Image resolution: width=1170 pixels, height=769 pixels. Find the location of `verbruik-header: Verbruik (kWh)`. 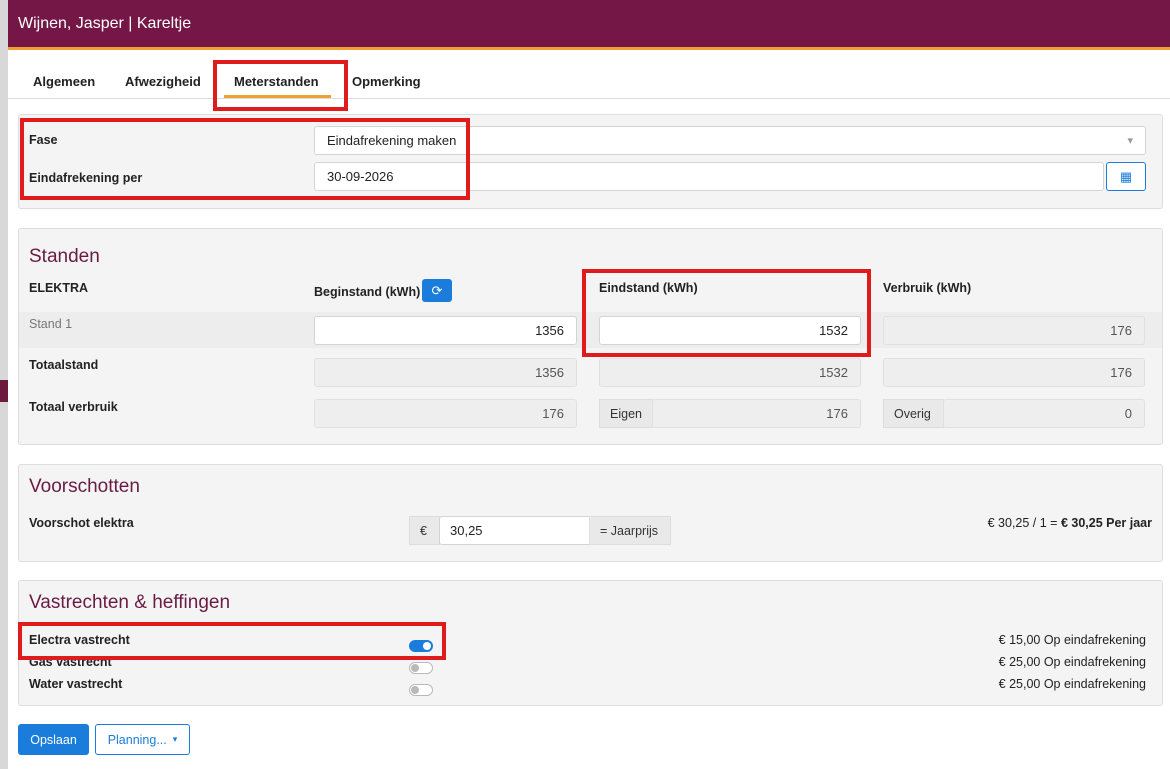

verbruik-header: Verbruik (kWh) is located at coordinates (927, 288).